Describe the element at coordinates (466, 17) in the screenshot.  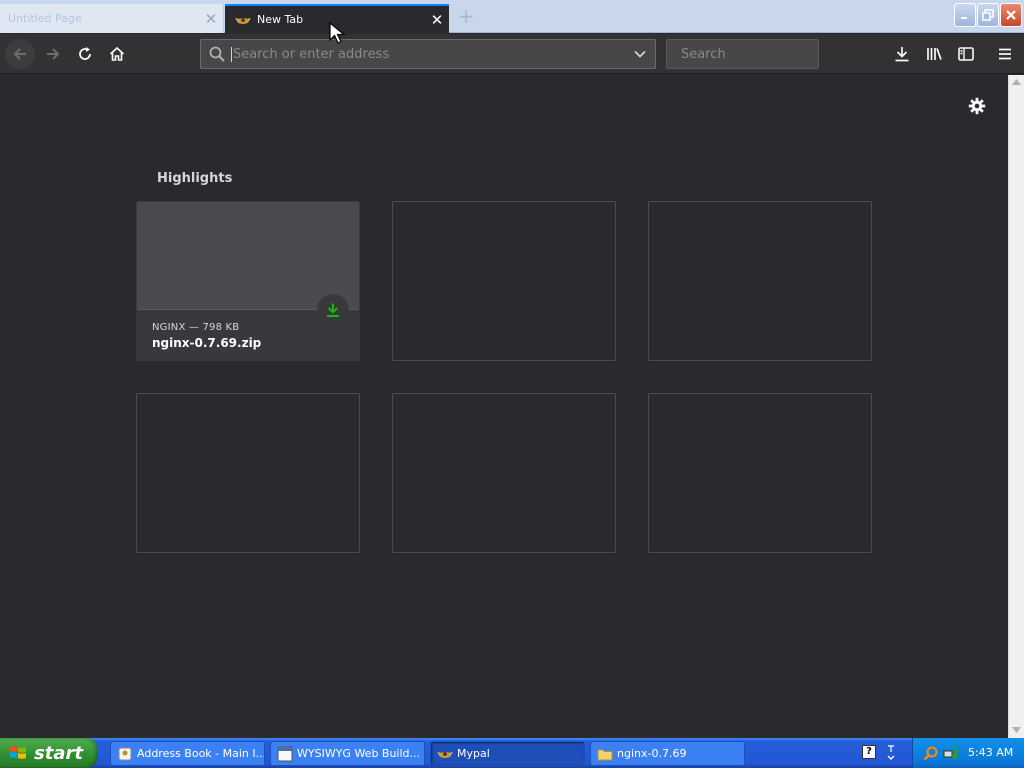
I see `new-tab-button: +` at that location.